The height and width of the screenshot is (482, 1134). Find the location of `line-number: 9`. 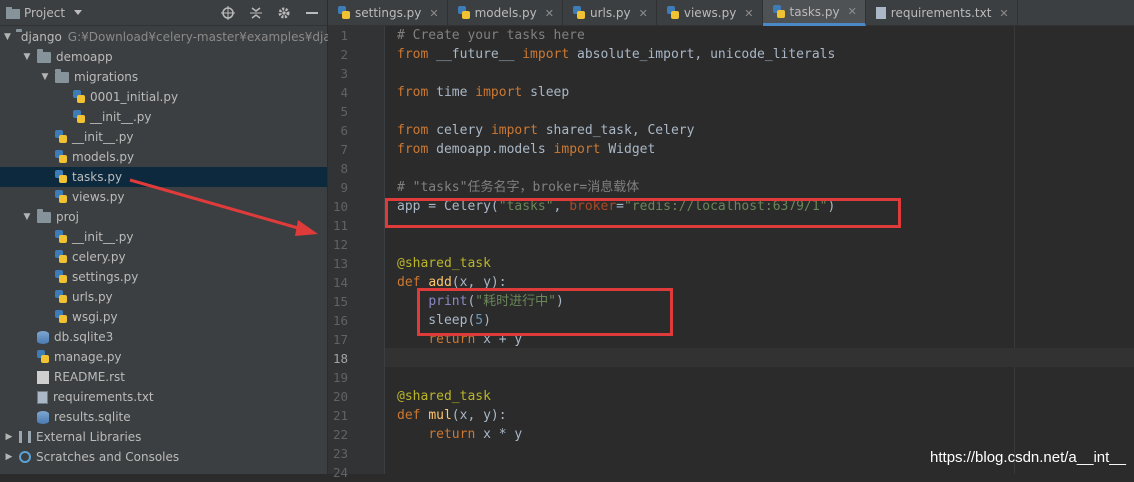

line-number: 9 is located at coordinates (338, 187).